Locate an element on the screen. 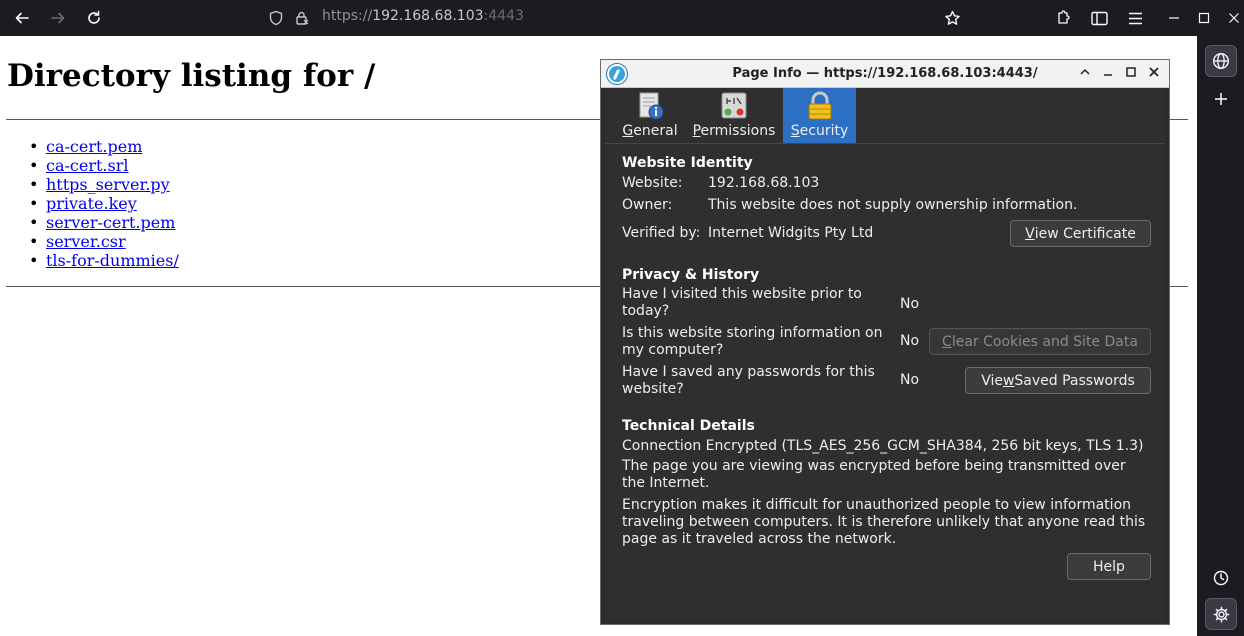 The width and height of the screenshot is (1244, 636). url-host: 192.168.68.103 is located at coordinates (428, 16).